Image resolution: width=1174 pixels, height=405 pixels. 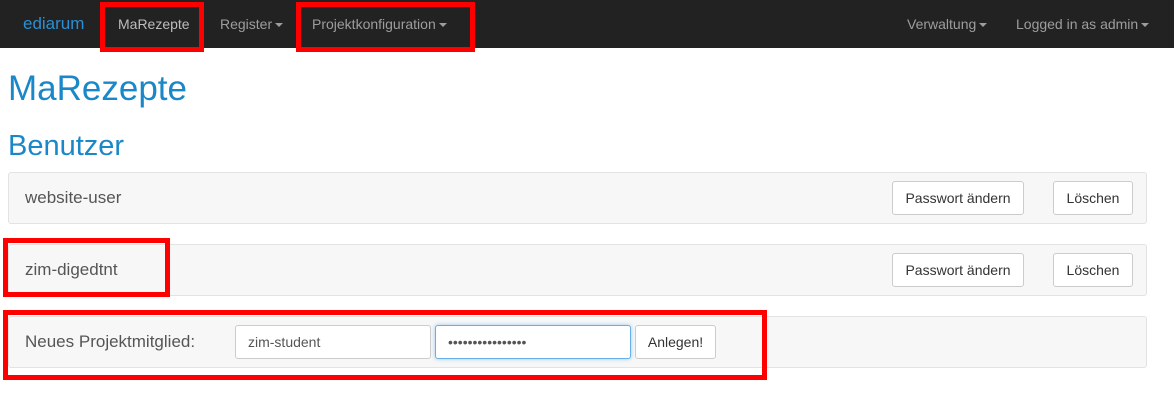 I want to click on nav-item-user-menu: Logged in as admin, so click(x=1083, y=24).